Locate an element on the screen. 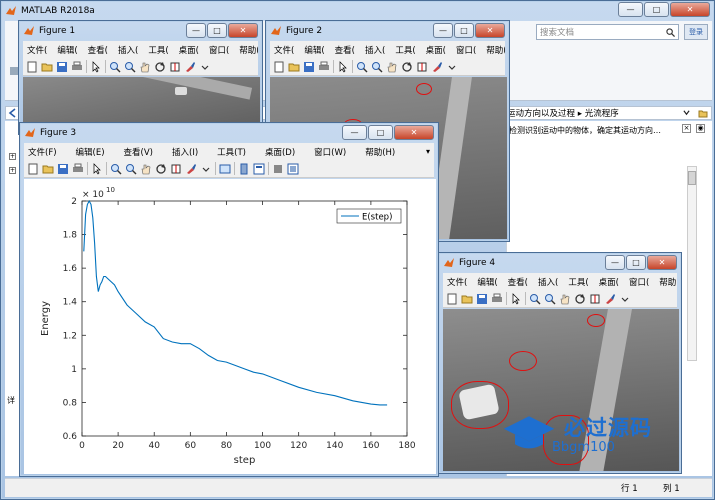 Image resolution: width=715 pixels, height=500 pixels. scrollbar is located at coordinates (692, 263).